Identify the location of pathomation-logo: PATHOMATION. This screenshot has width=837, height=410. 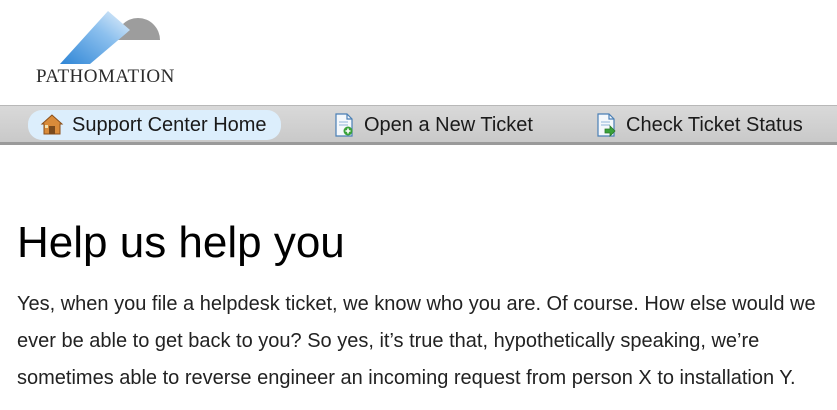
(116, 50).